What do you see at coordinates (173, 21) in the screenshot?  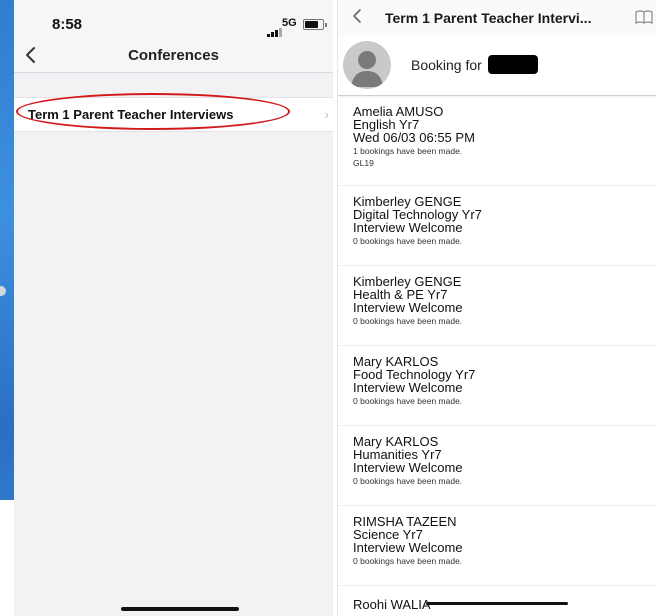 I see `status-bar: 8:58 5G` at bounding box center [173, 21].